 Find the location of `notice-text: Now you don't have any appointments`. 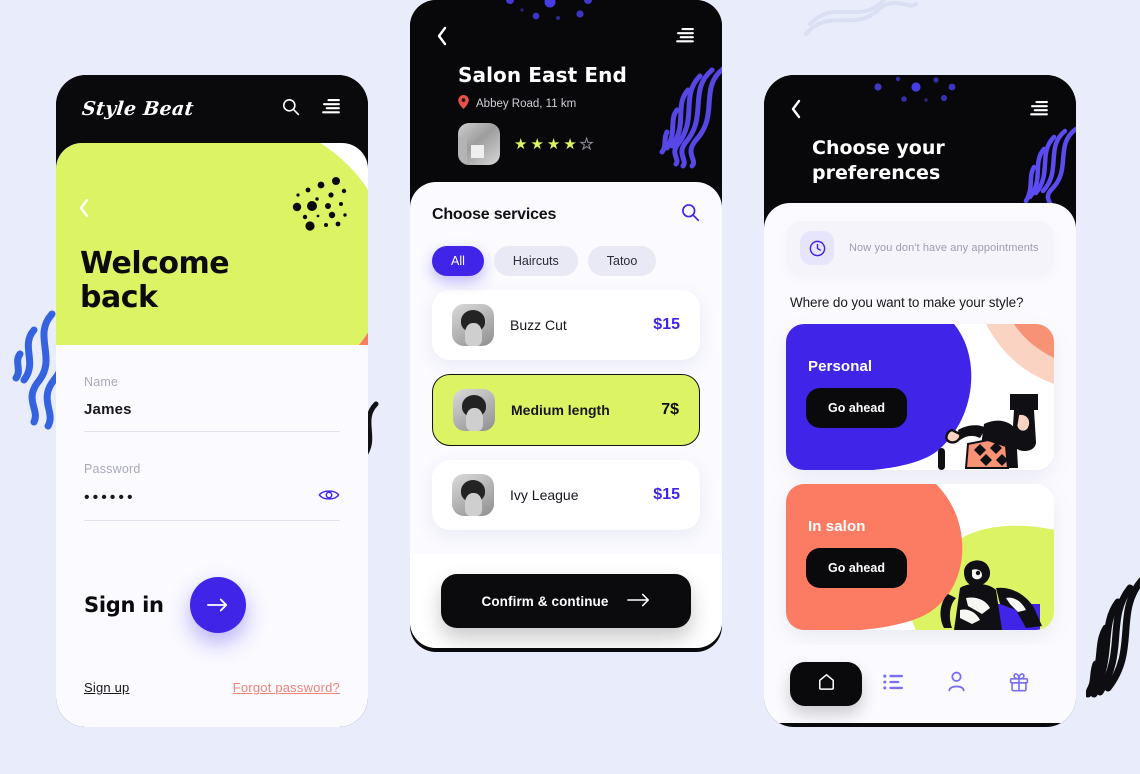

notice-text: Now you don't have any appointments is located at coordinates (944, 248).